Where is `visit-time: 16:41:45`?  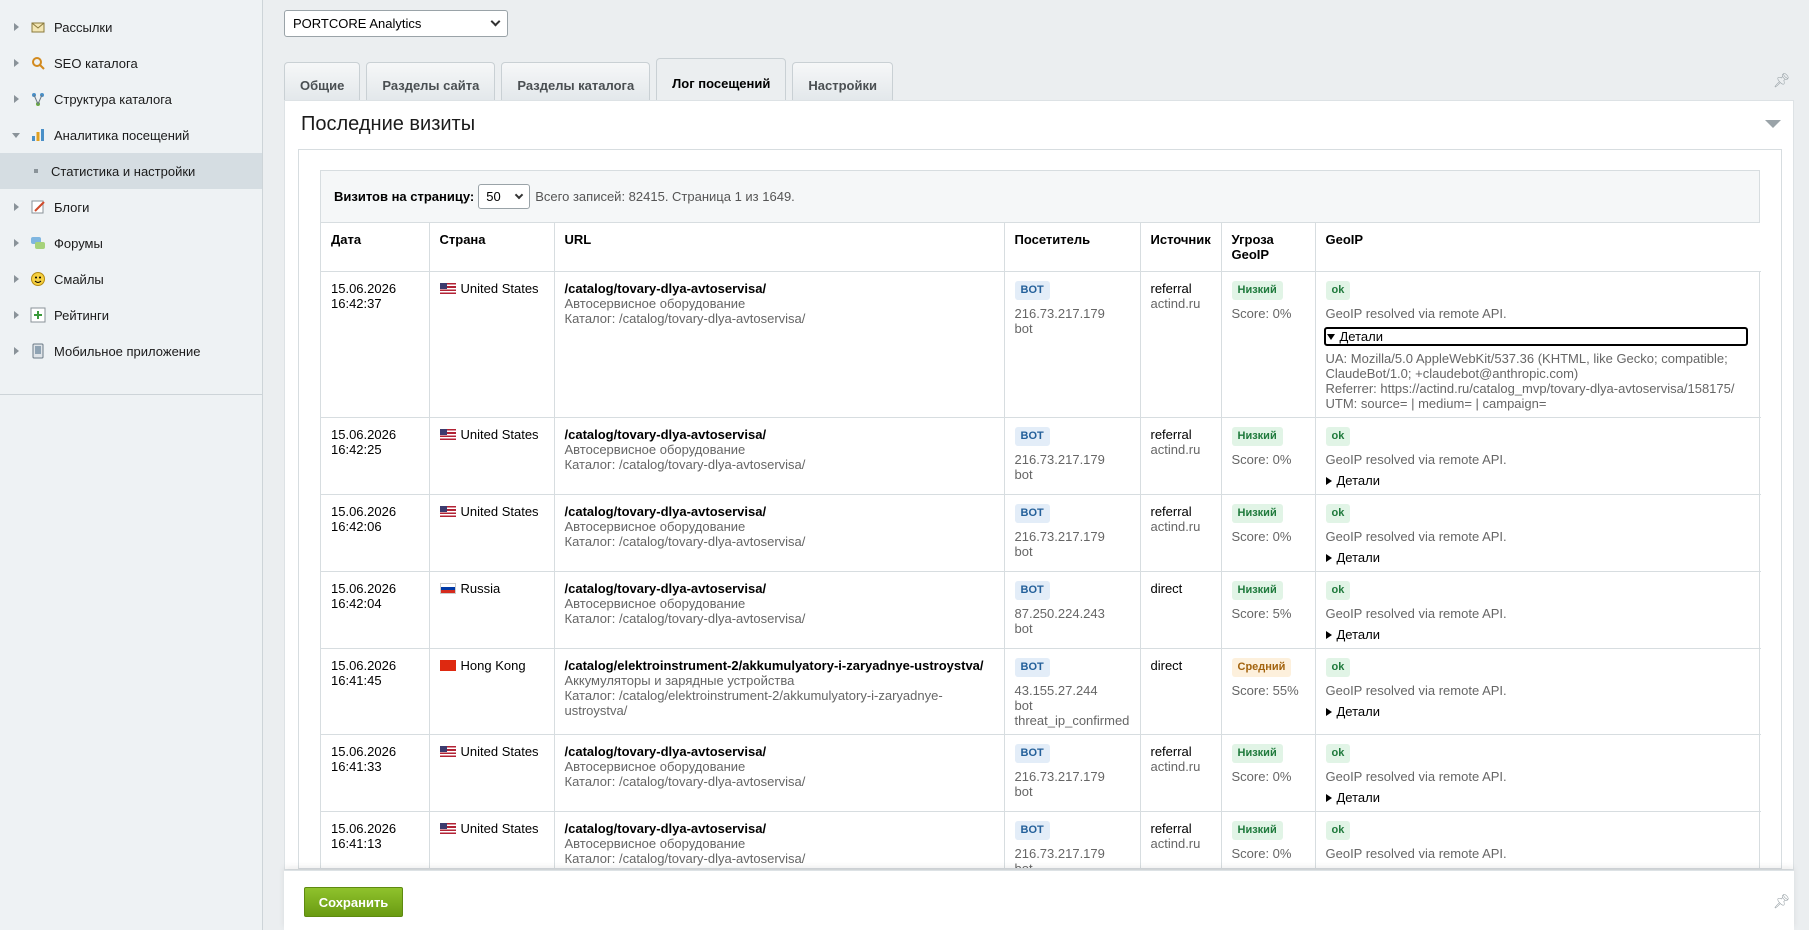 visit-time: 16:41:45 is located at coordinates (356, 680).